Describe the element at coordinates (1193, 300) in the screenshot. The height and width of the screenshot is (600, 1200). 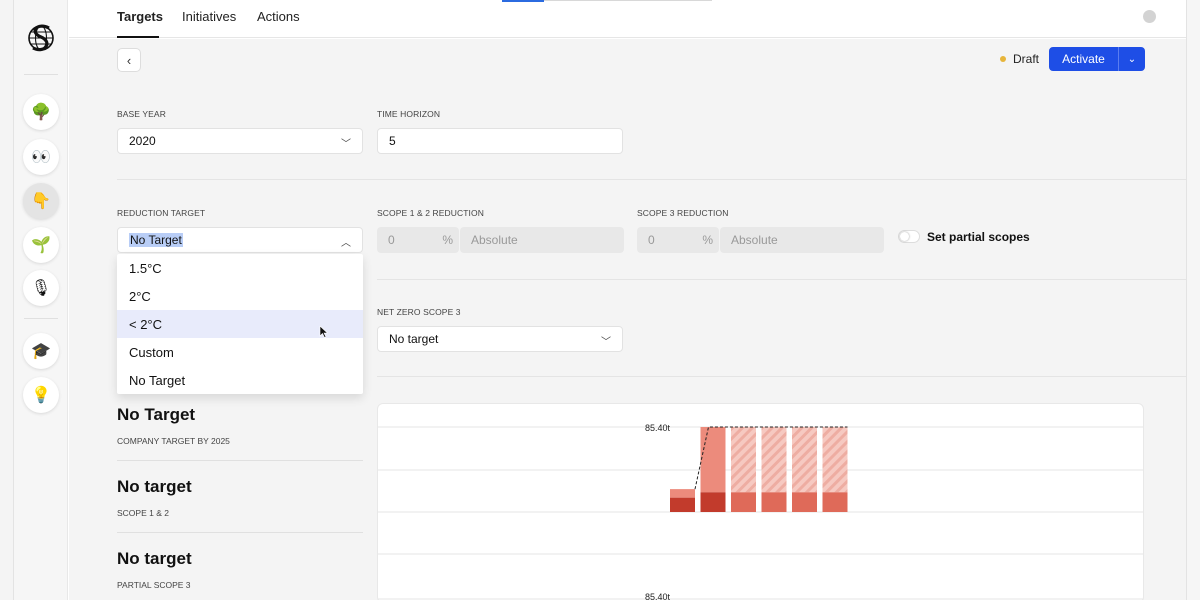
I see `right-window-edge` at that location.